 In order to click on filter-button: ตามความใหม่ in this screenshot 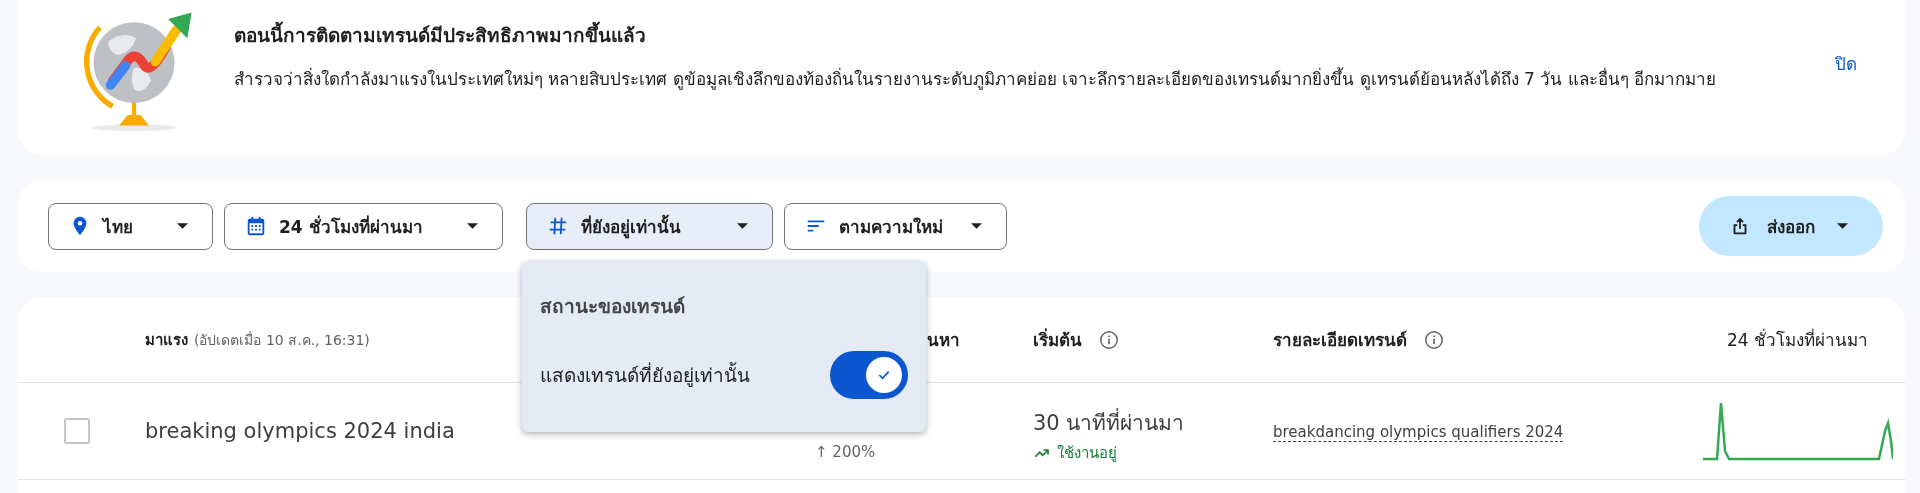, I will do `click(895, 226)`.